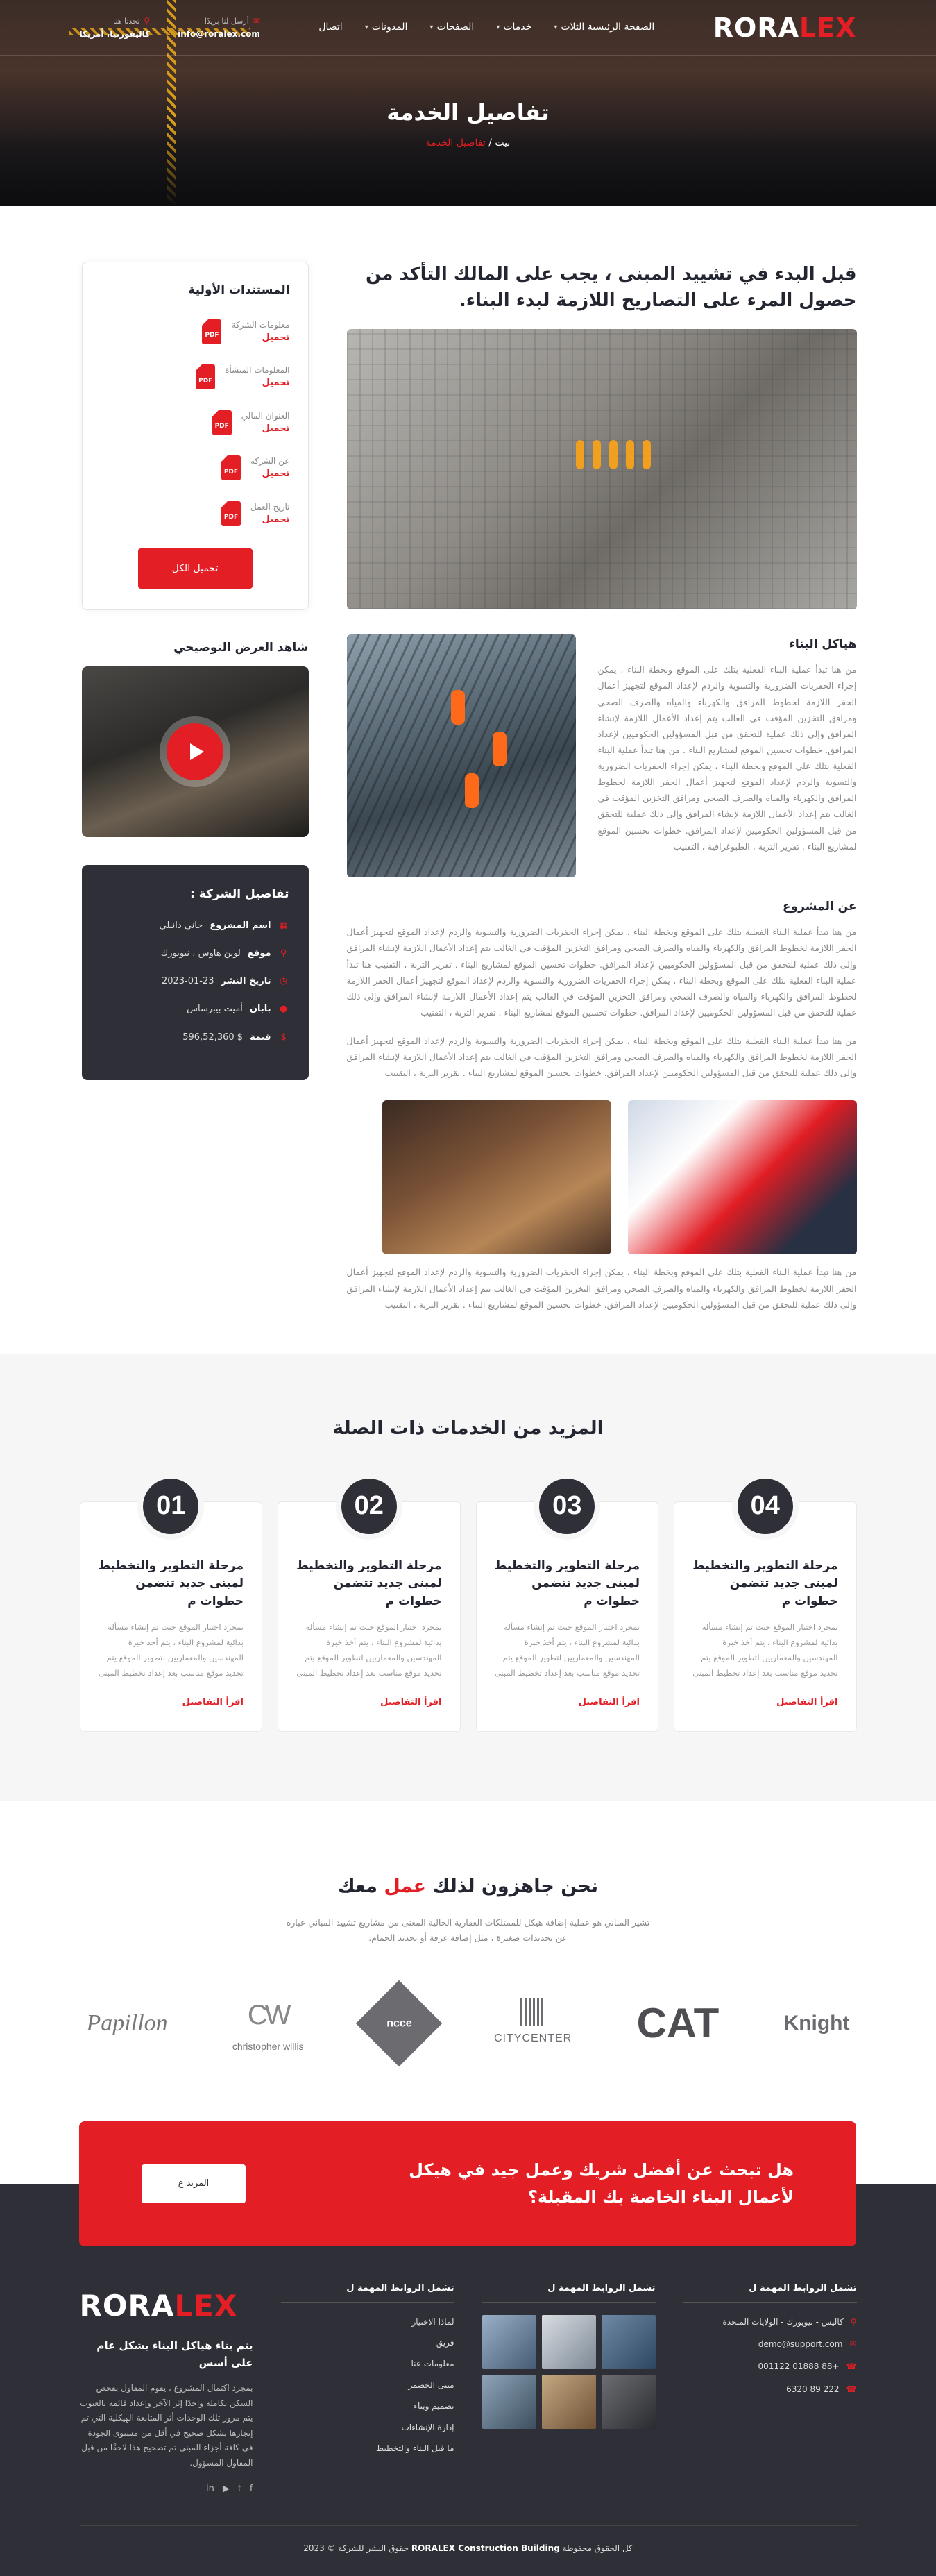 The width and height of the screenshot is (936, 2576). Describe the element at coordinates (367, 2322) in the screenshot. I see `footer-link: لماذا الاختيار` at that location.